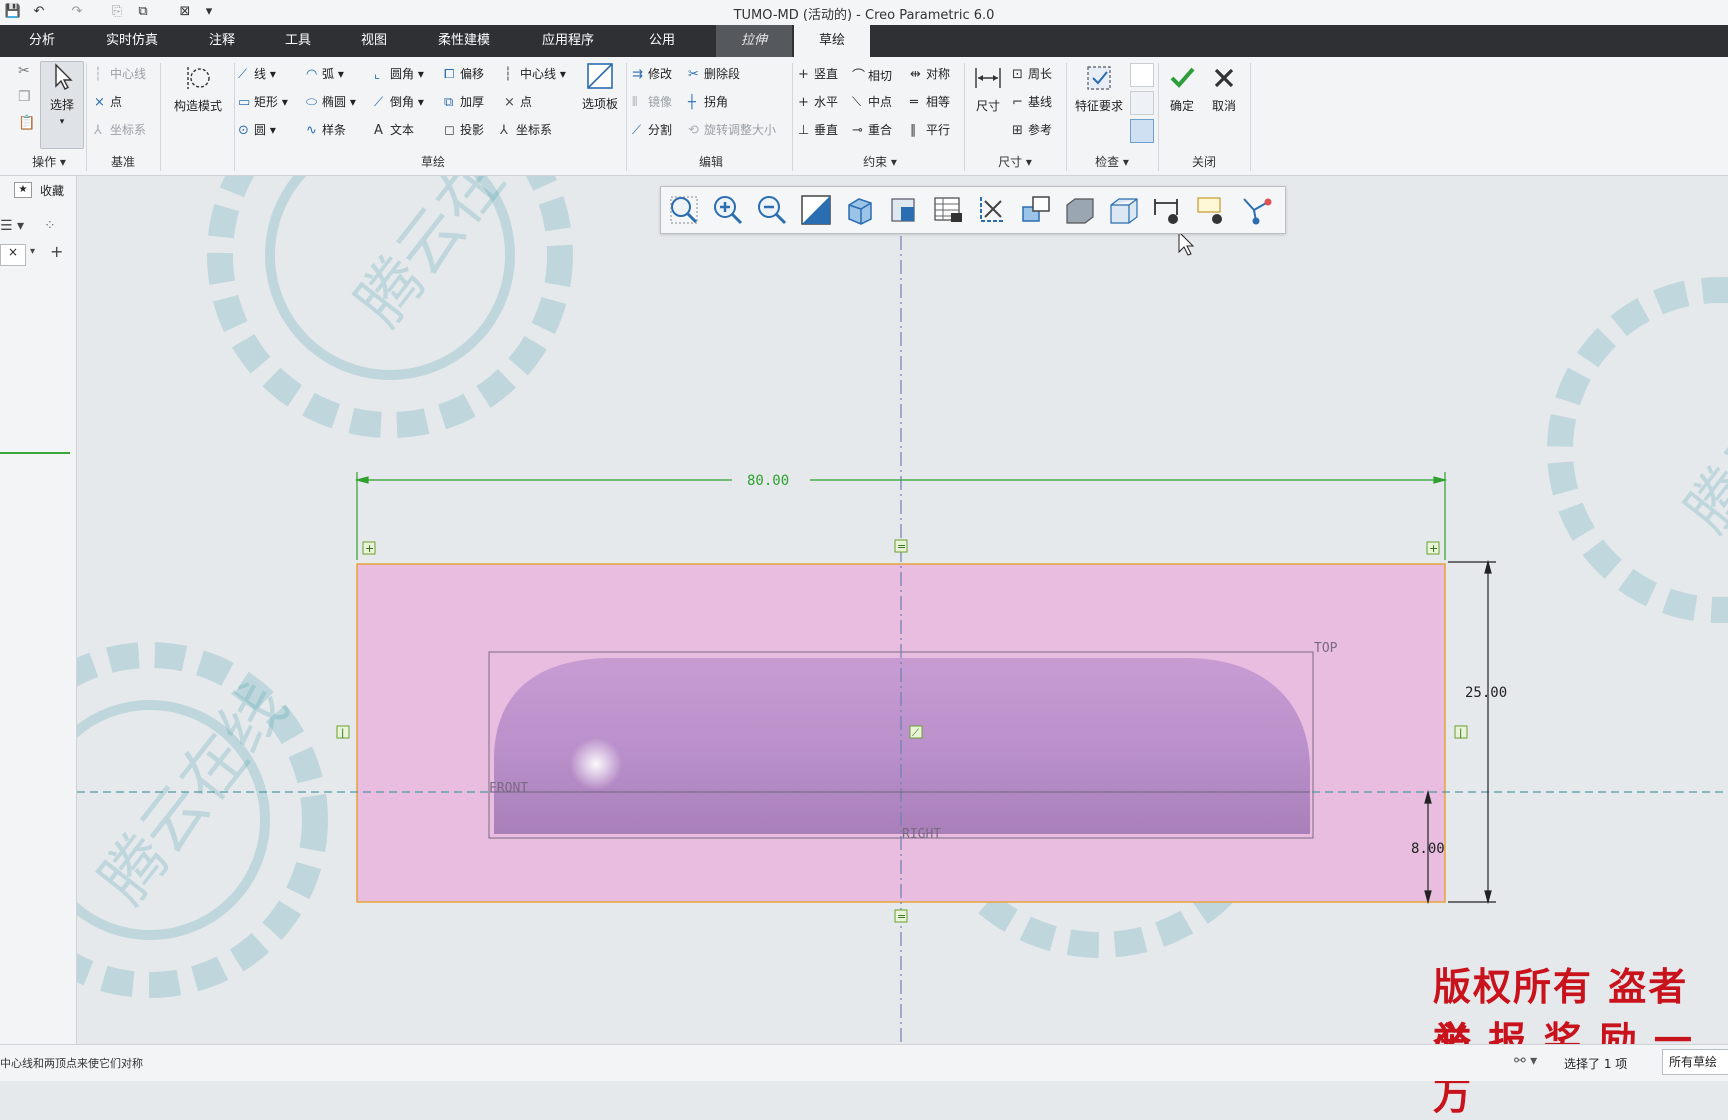  I want to click on tab-view: 视图, so click(374, 41).